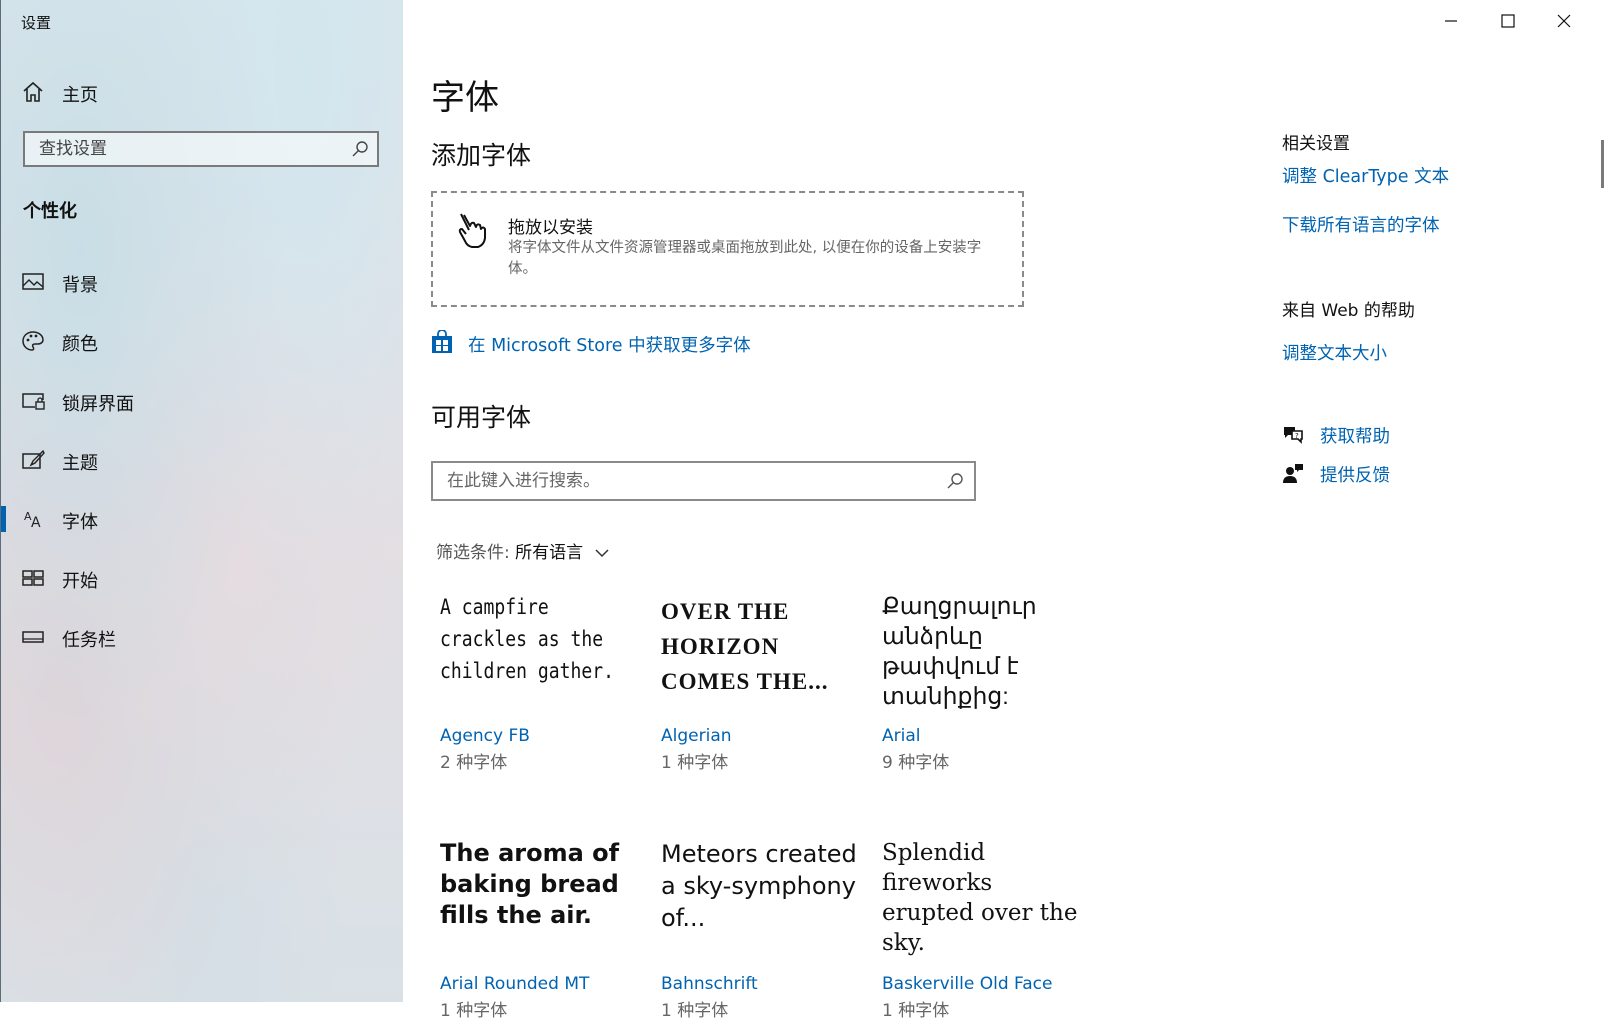 The height and width of the screenshot is (1021, 1610). Describe the element at coordinates (745, 258) in the screenshot. I see `drop-description: 将字体文件从文件资源管理器或桌面拖放到此处, 以便在你的设备上安装字体。` at that location.